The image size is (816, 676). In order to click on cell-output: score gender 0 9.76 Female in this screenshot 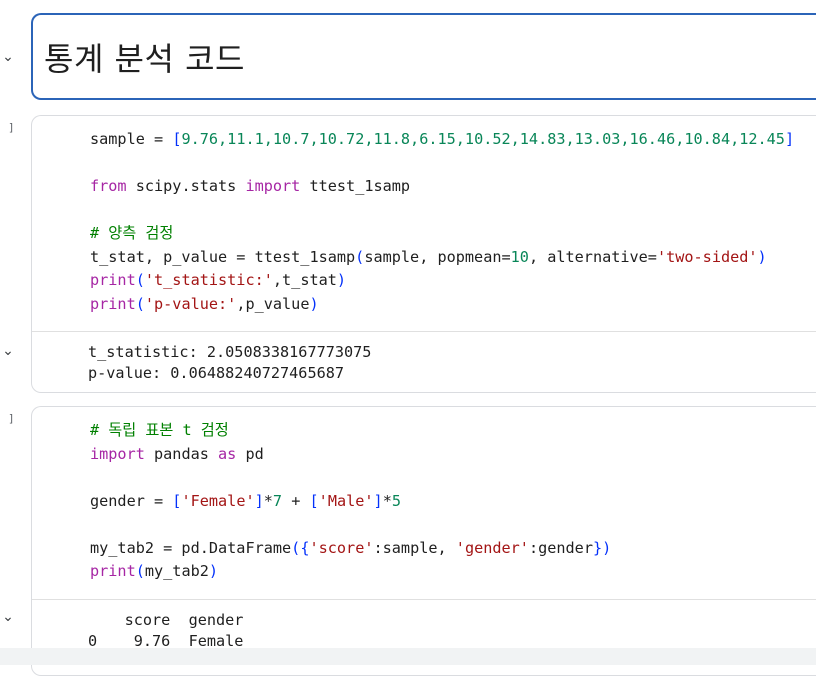, I will do `click(165, 631)`.